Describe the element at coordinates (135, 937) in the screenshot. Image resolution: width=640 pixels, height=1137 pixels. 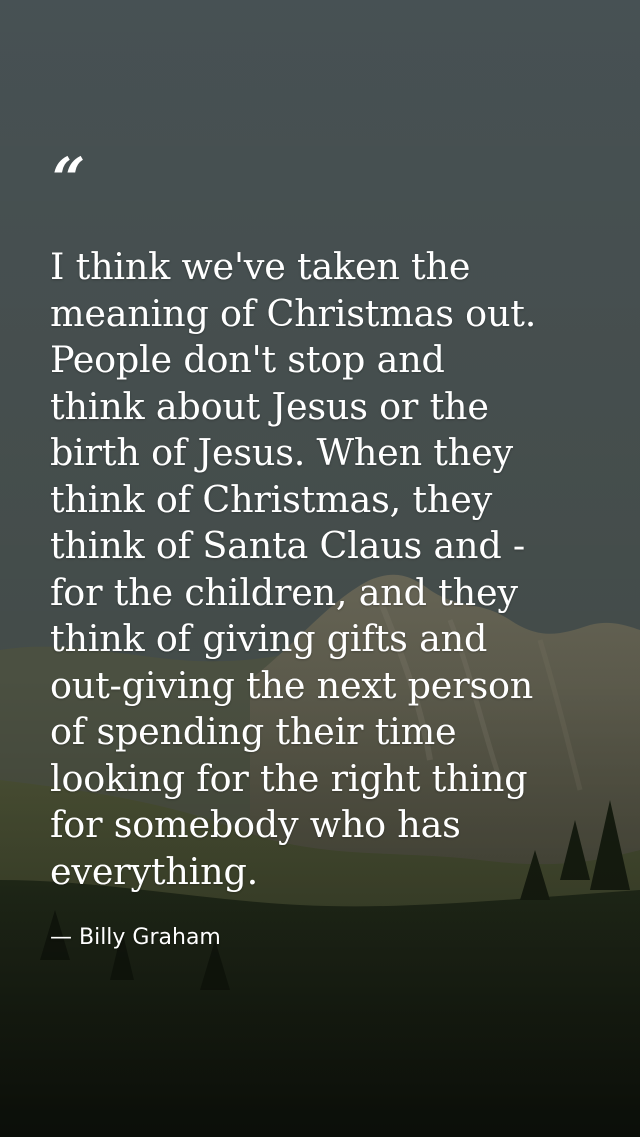
I see `quote-author: — Billy Graham` at that location.